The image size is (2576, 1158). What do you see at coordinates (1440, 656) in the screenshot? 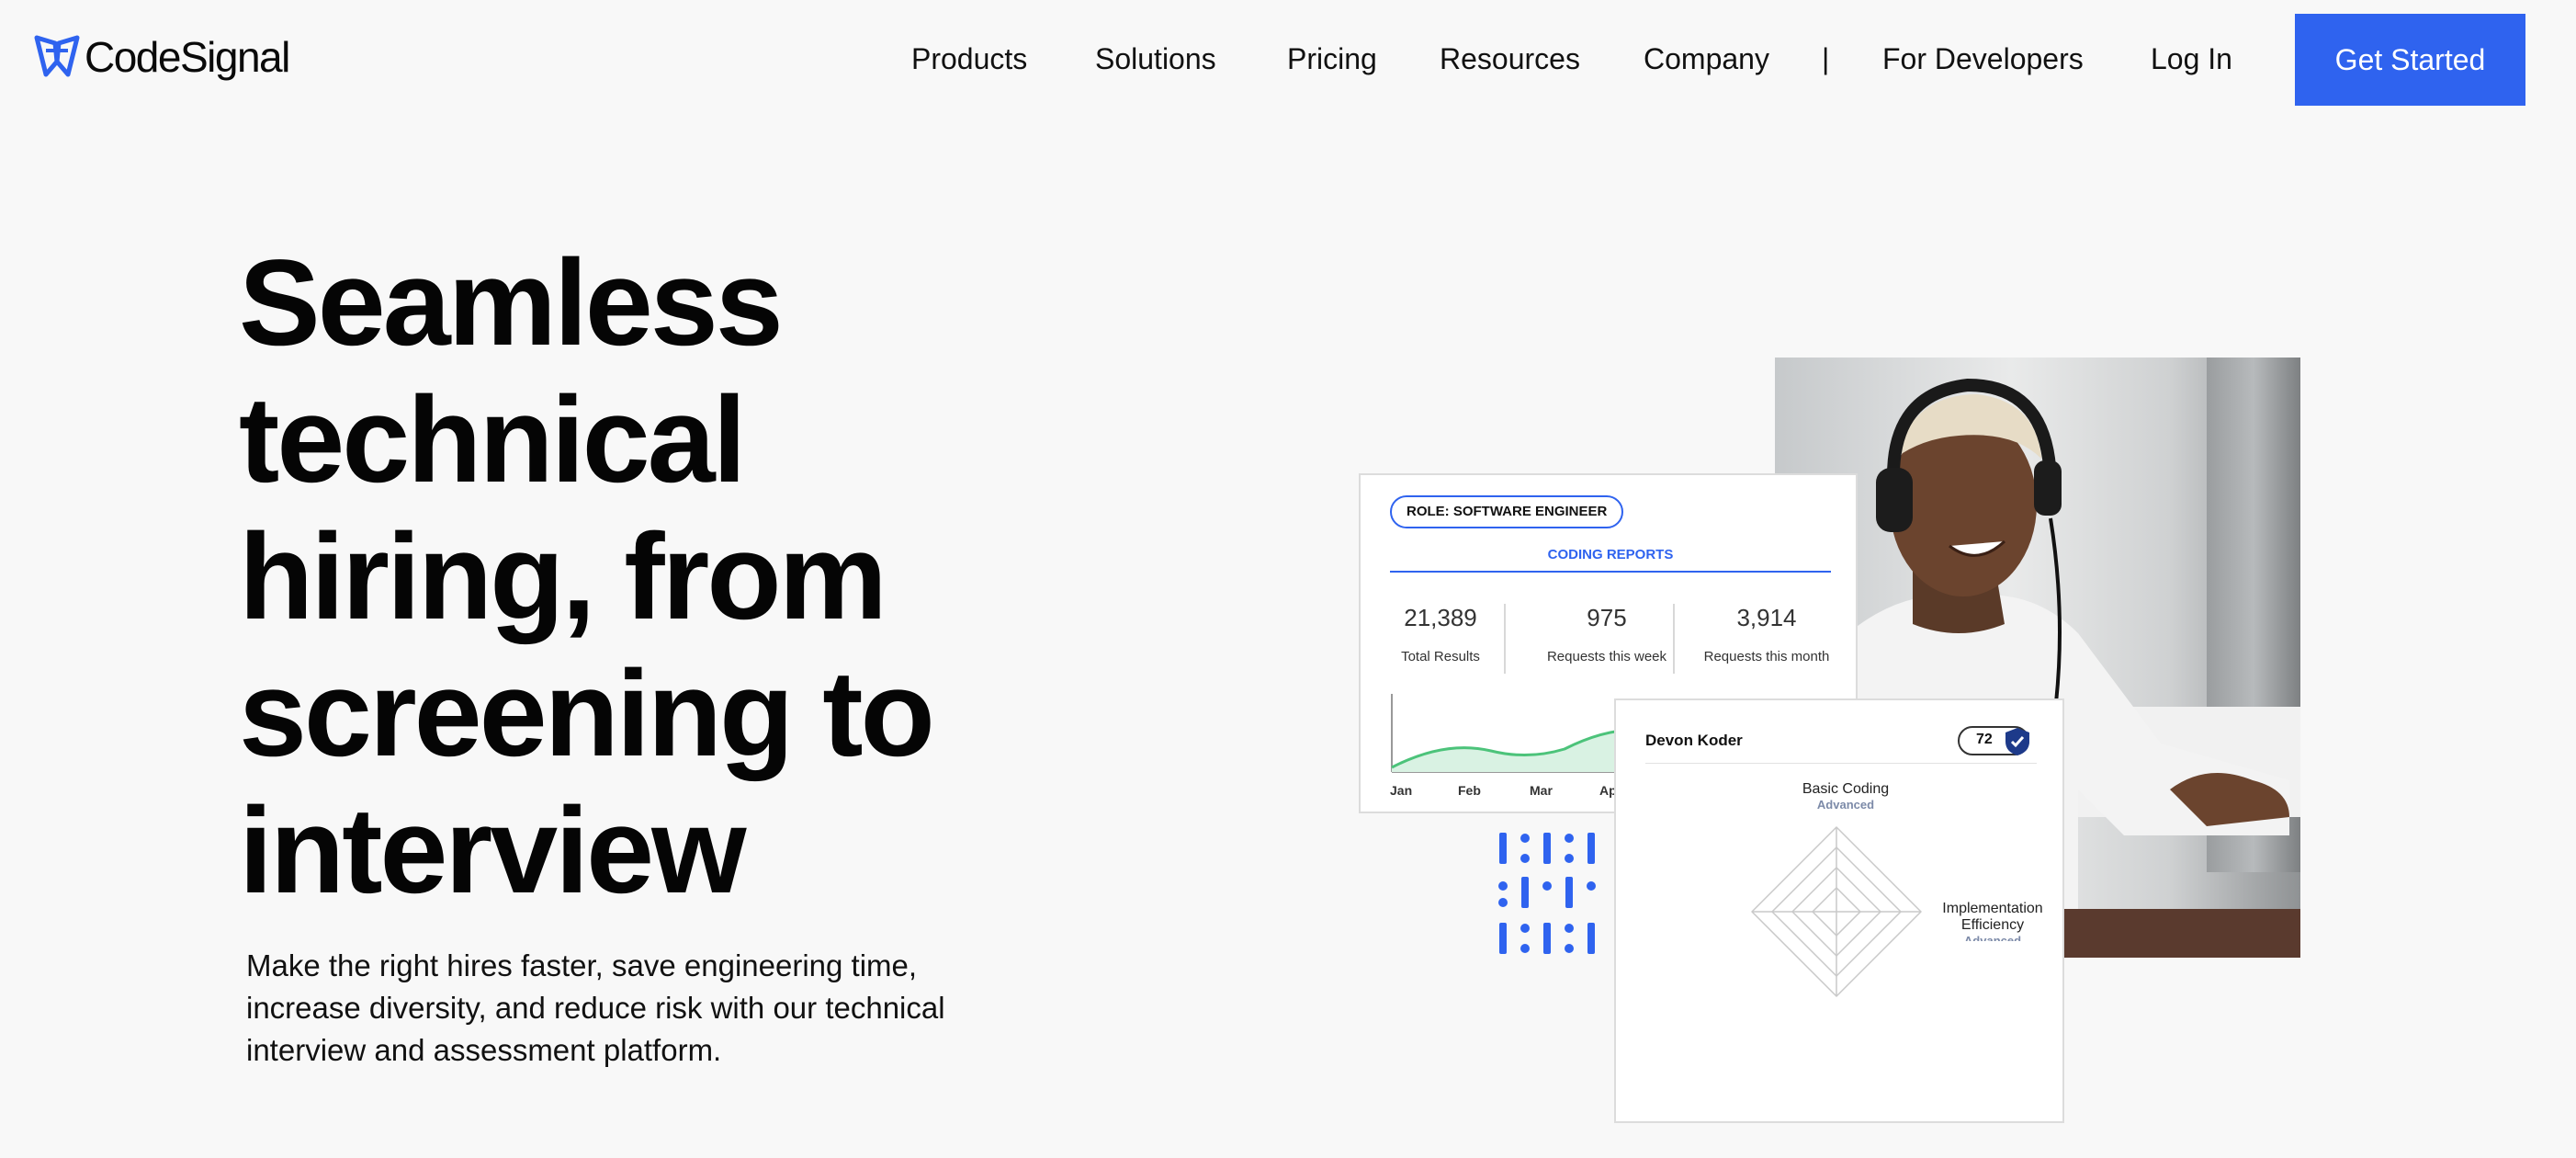
I see `stat-label: Total Results` at bounding box center [1440, 656].